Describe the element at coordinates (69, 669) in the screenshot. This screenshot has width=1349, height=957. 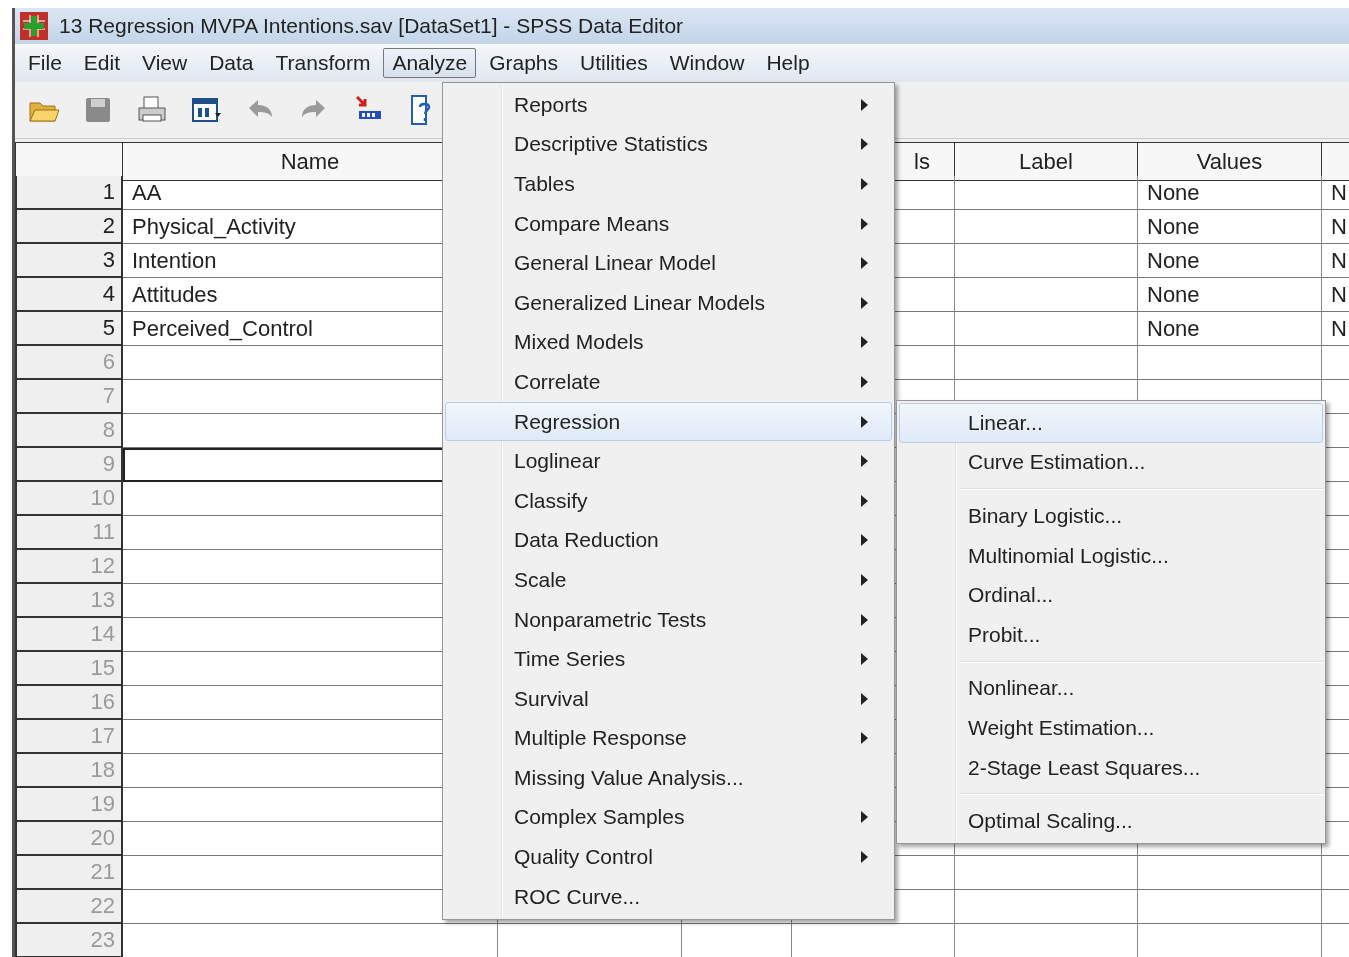
I see `row-number: 15` at that location.